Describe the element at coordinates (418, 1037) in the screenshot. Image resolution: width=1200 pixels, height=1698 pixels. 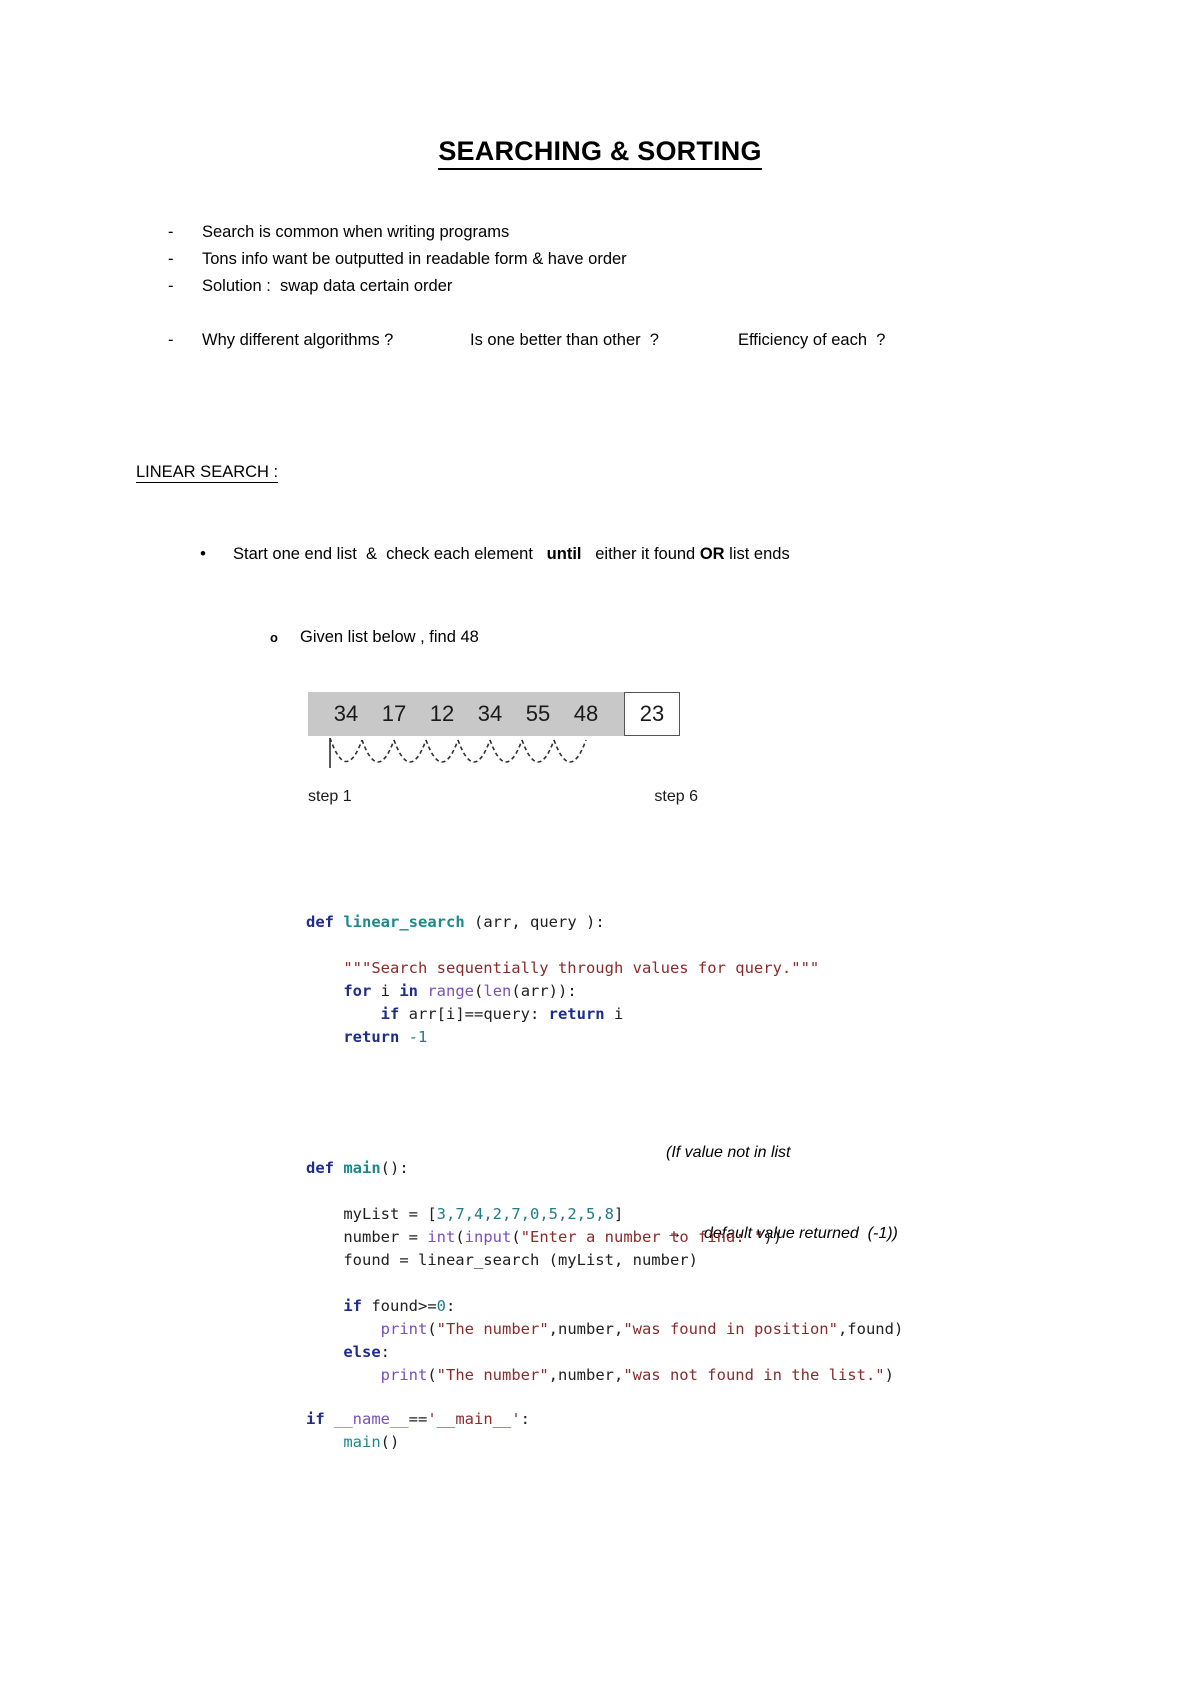
I see `code-number-minus-one: -1` at that location.